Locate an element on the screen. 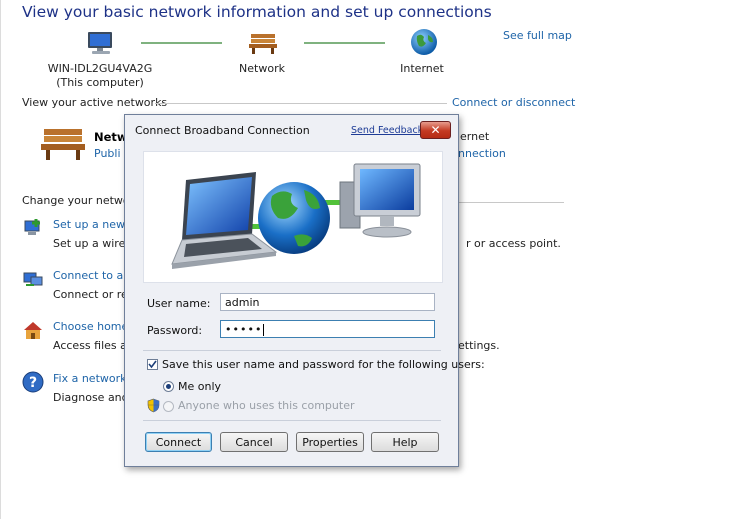  task-new-connection-link: Set up a new c is located at coordinates (94, 224).